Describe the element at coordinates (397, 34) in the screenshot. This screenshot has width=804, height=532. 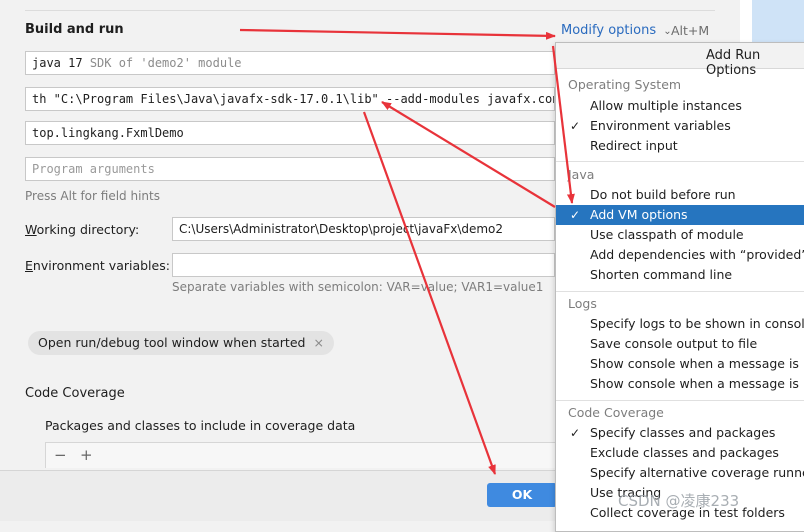
I see `arrow-to-modify-options` at that location.